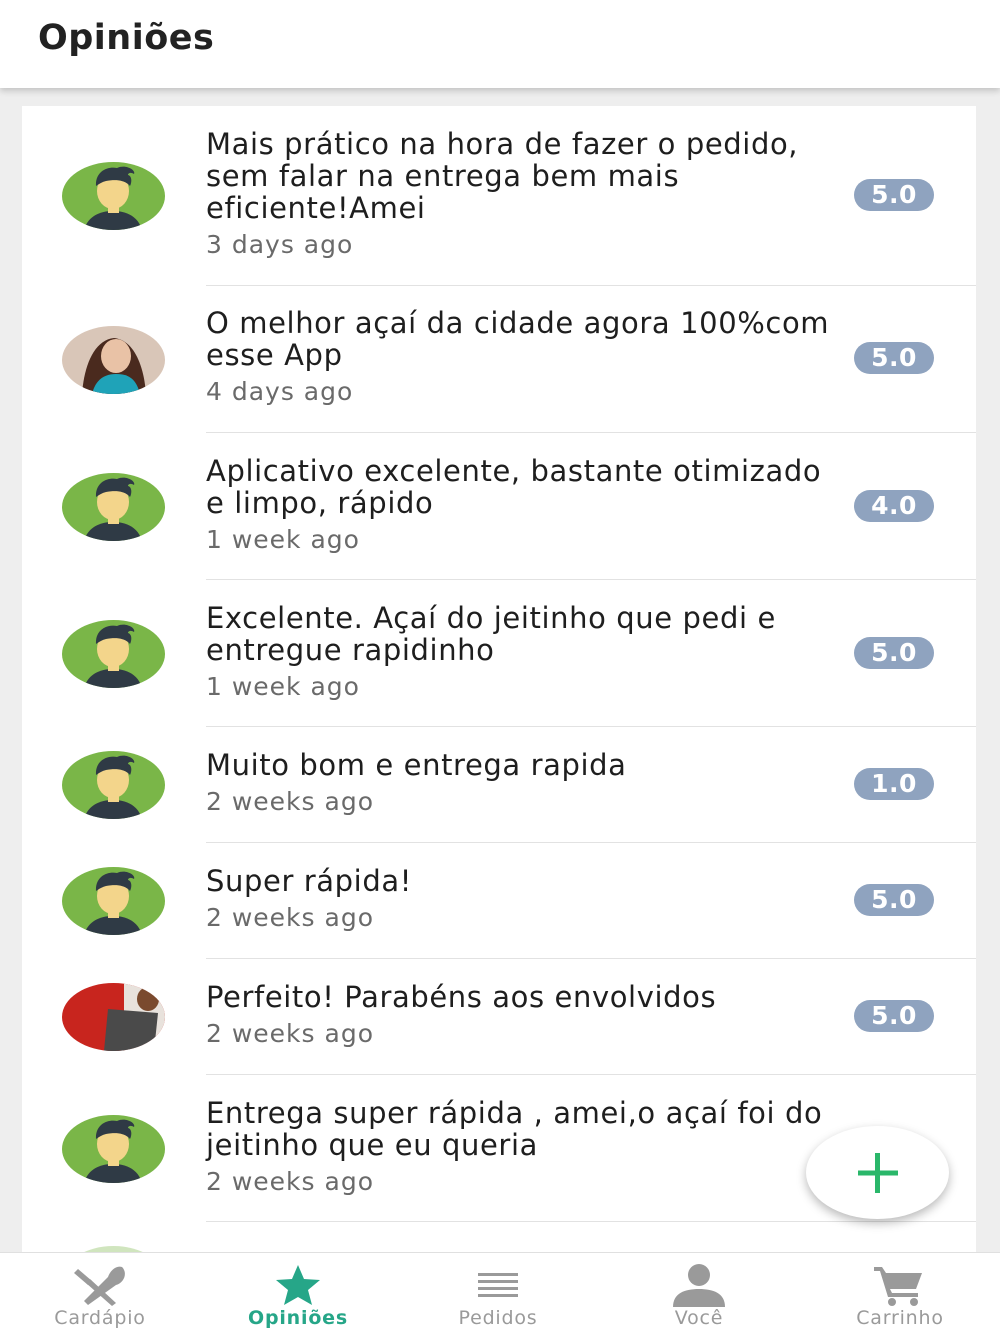 The width and height of the screenshot is (1000, 1334). Describe the element at coordinates (500, 44) in the screenshot. I see `app-header: Opiniões` at that location.